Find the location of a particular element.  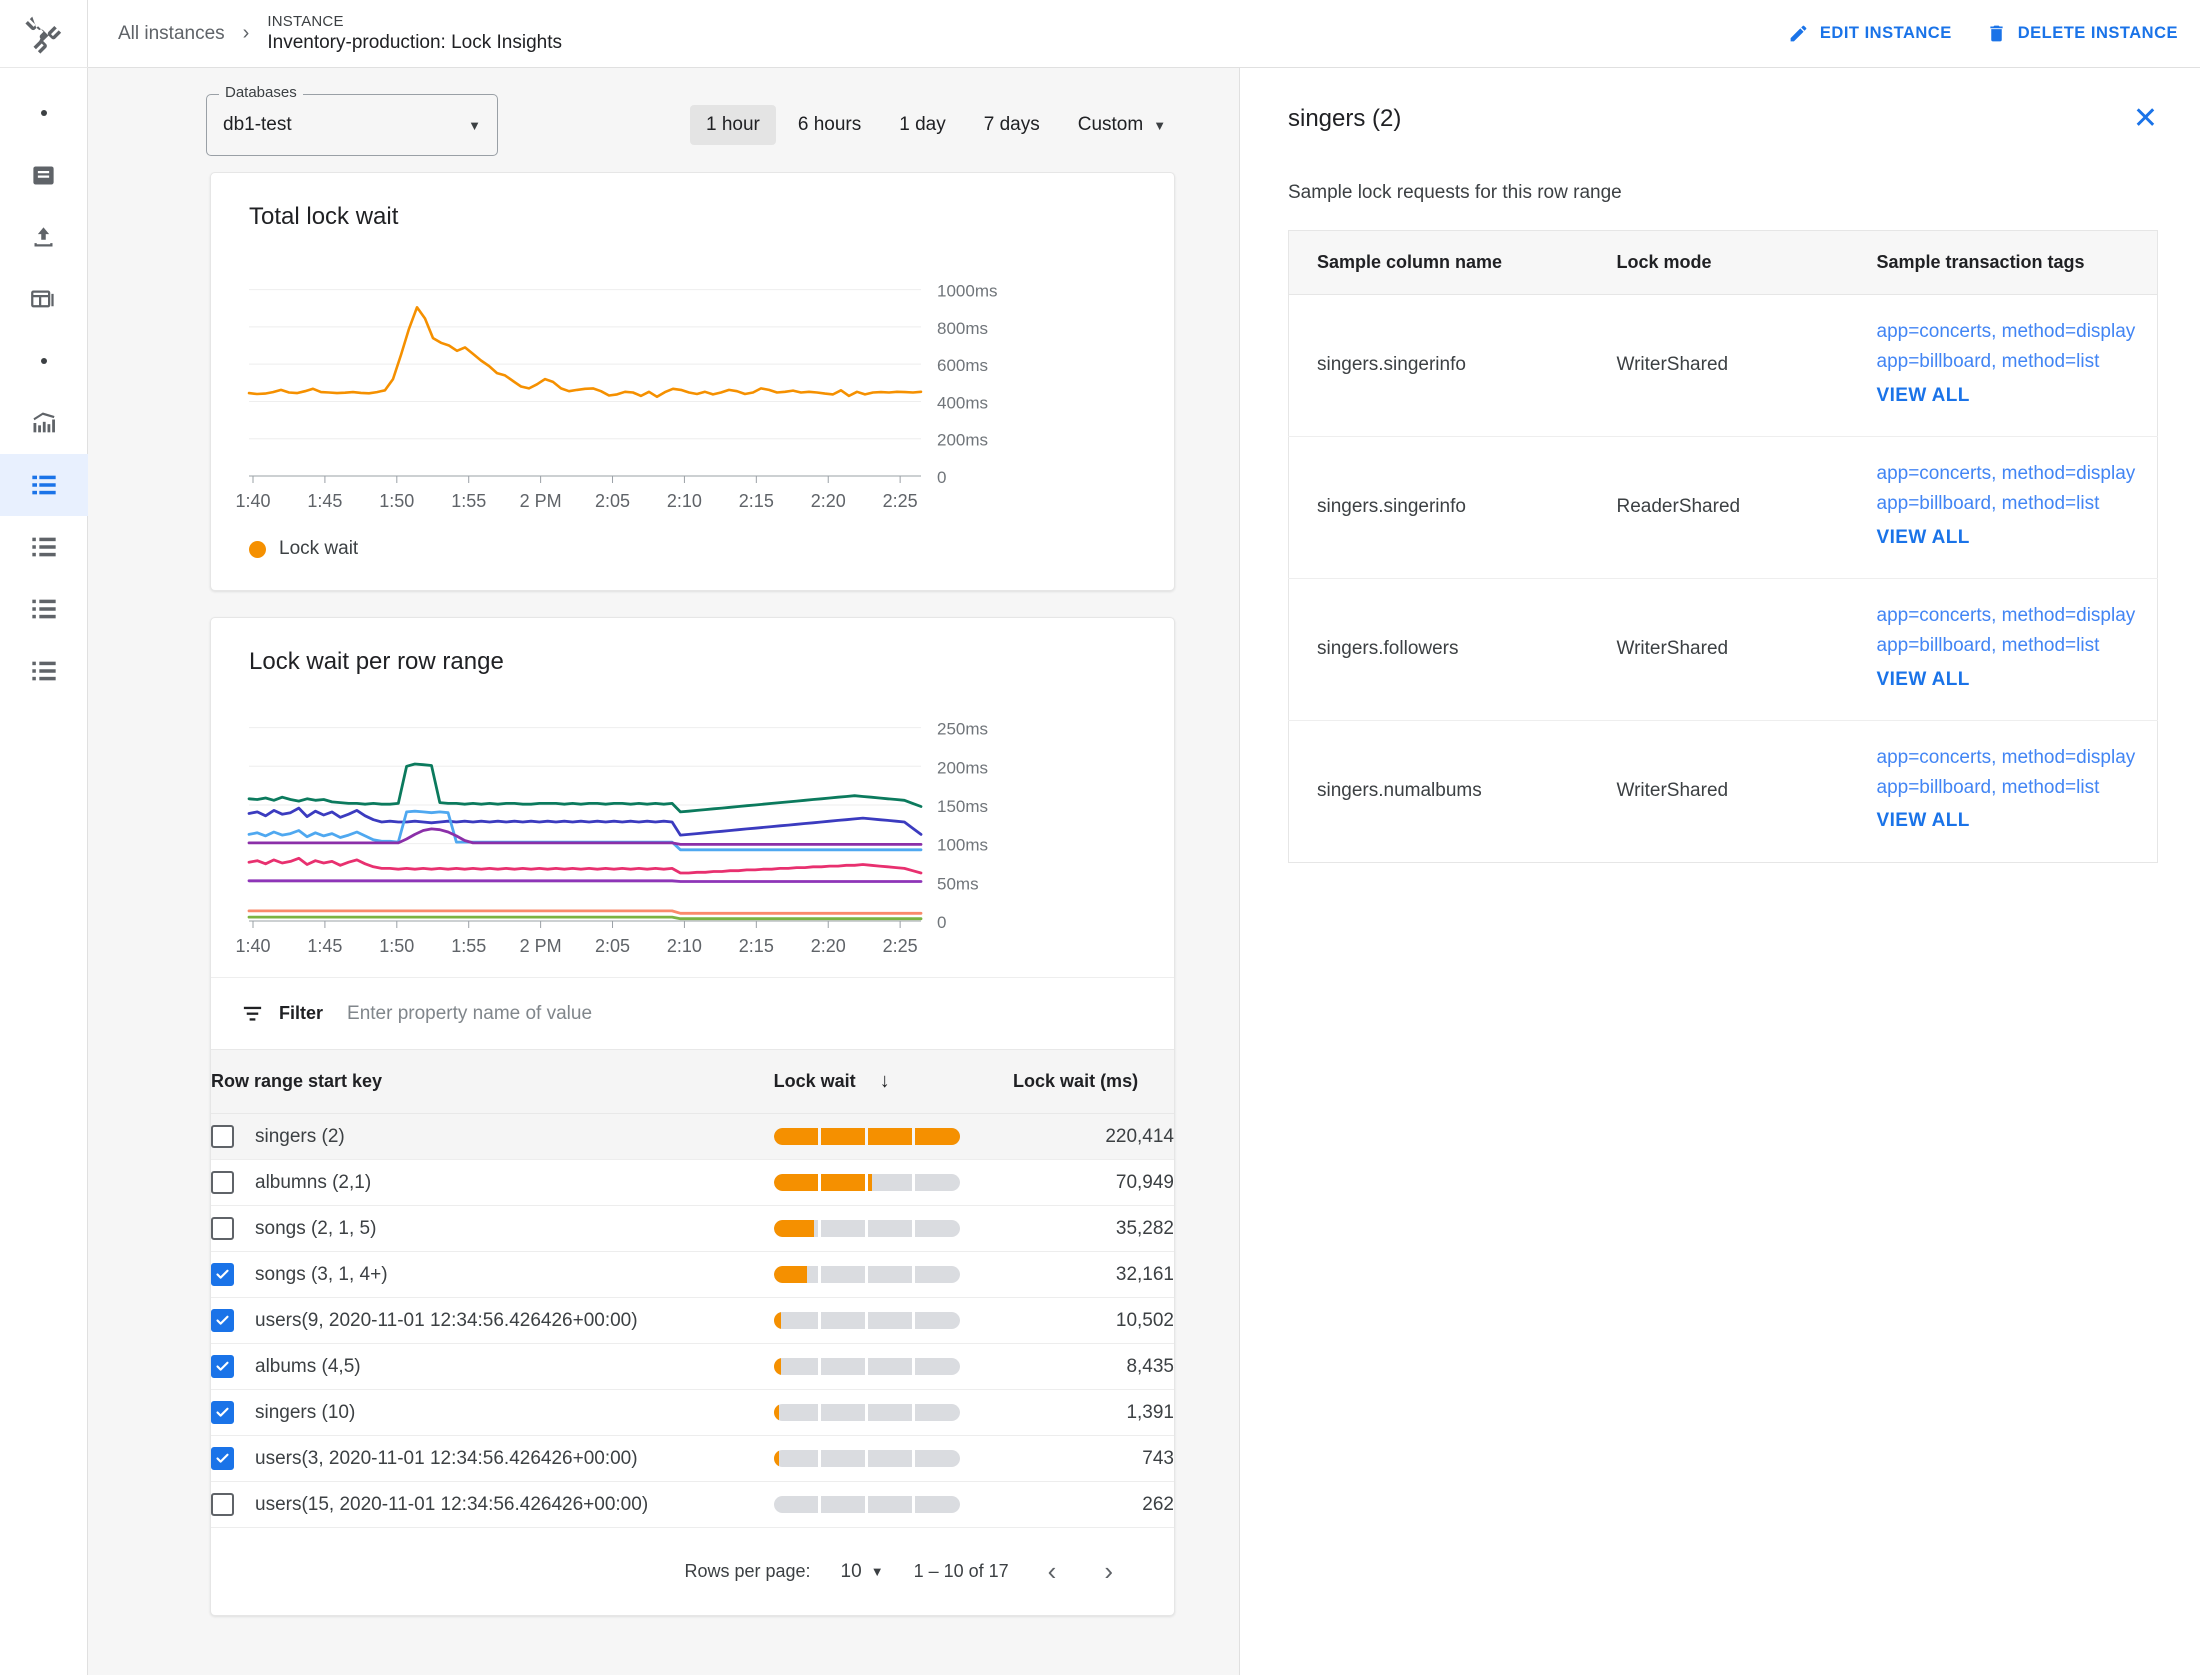

rail-item-monitoring is located at coordinates (44, 423).